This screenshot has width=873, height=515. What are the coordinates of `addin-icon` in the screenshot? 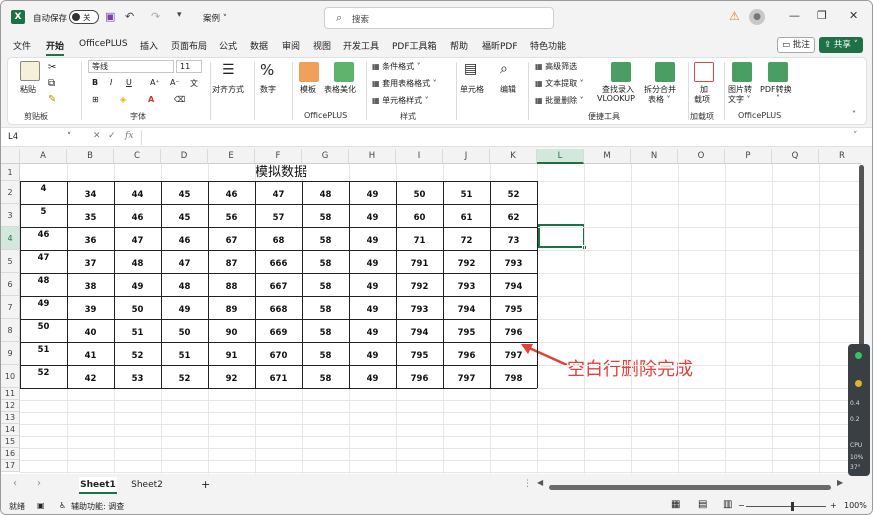 It's located at (704, 72).